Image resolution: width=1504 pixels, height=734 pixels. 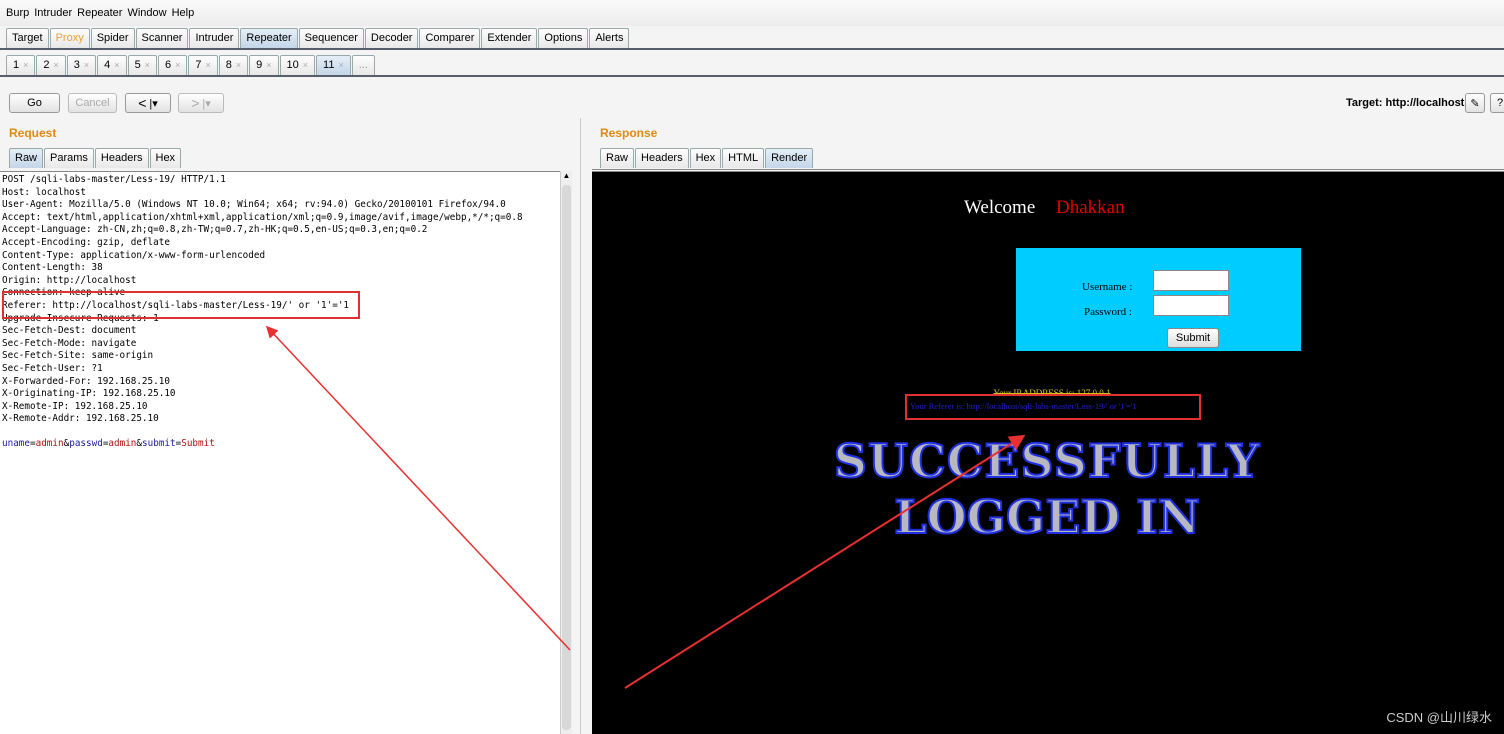 What do you see at coordinates (825, 561) in the screenshot?
I see `arrow-to-referer-output` at bounding box center [825, 561].